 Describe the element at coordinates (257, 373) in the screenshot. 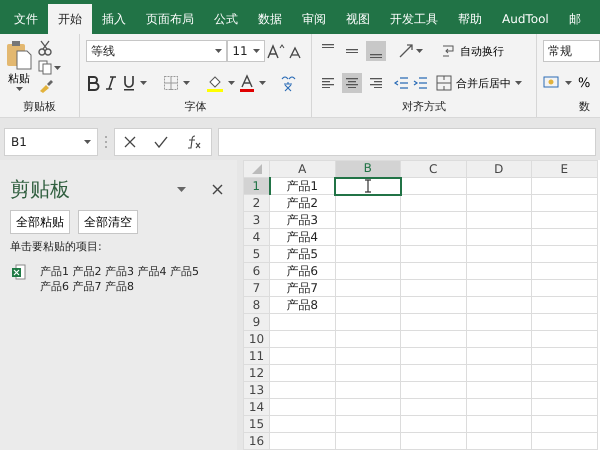

I see `row-header: 12` at that location.